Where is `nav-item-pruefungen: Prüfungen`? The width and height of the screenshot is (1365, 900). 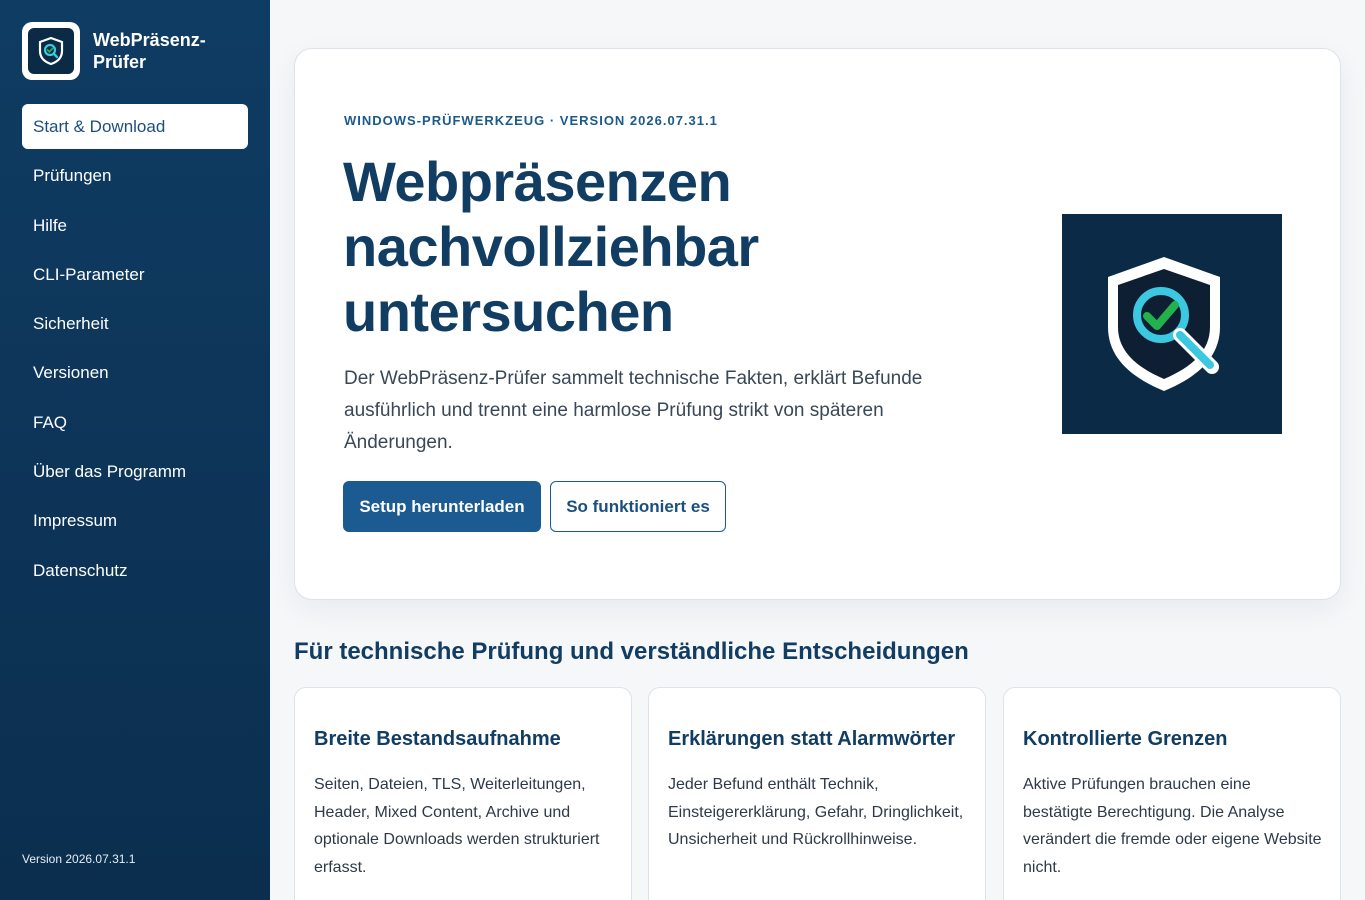 nav-item-pruefungen: Prüfungen is located at coordinates (135, 175).